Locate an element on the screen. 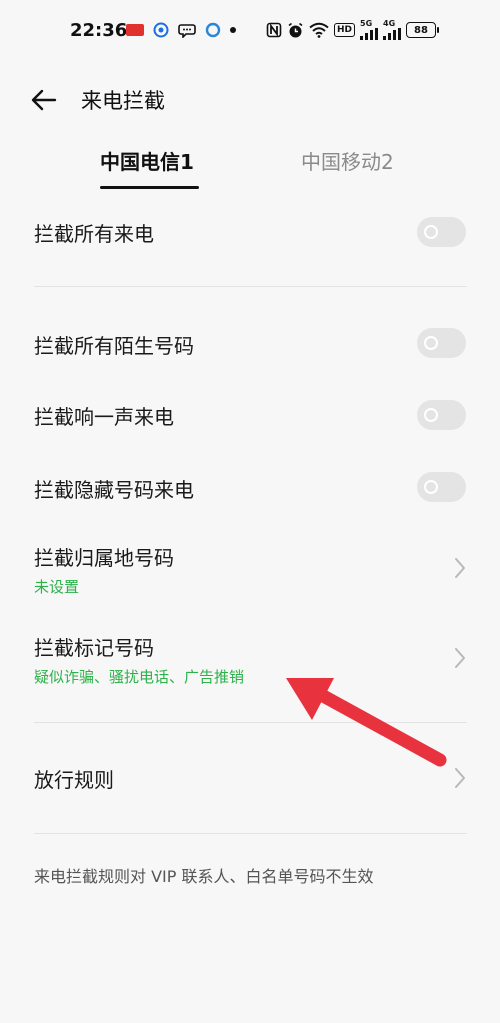 The height and width of the screenshot is (1023, 500). notification-icons is located at coordinates (185, 30).